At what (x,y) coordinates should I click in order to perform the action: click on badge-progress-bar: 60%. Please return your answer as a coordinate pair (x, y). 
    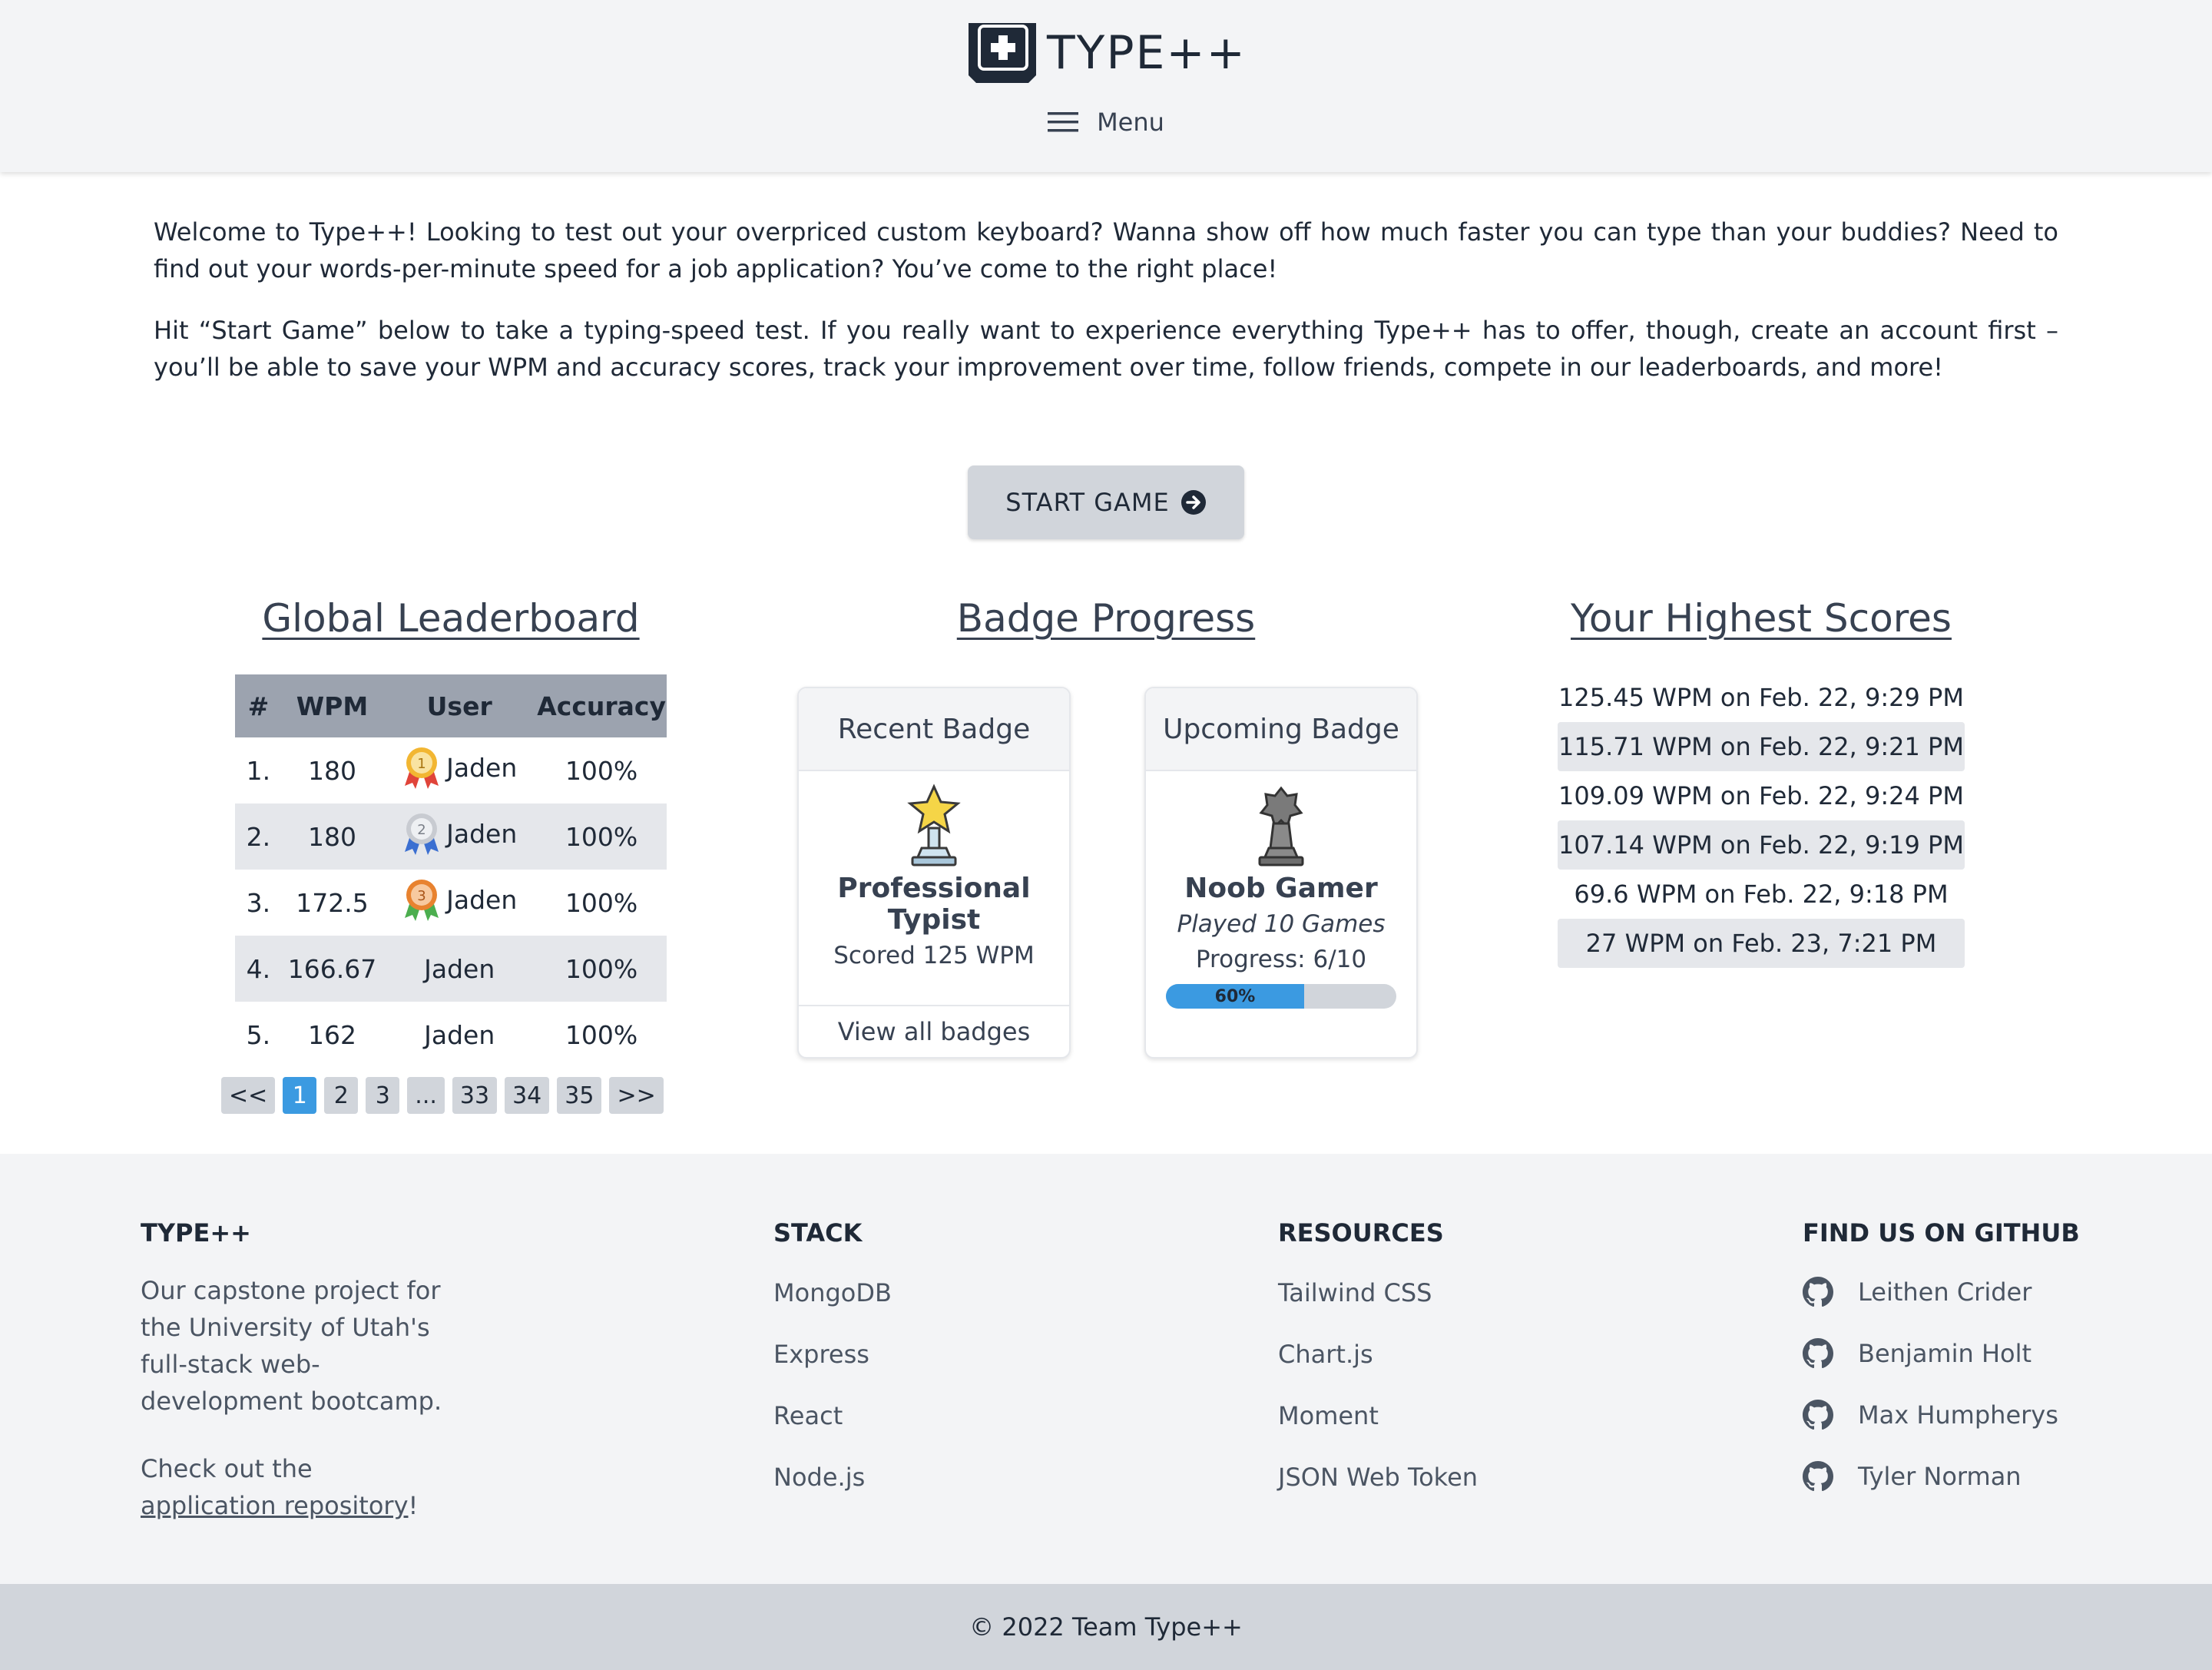
    Looking at the image, I should click on (1281, 996).